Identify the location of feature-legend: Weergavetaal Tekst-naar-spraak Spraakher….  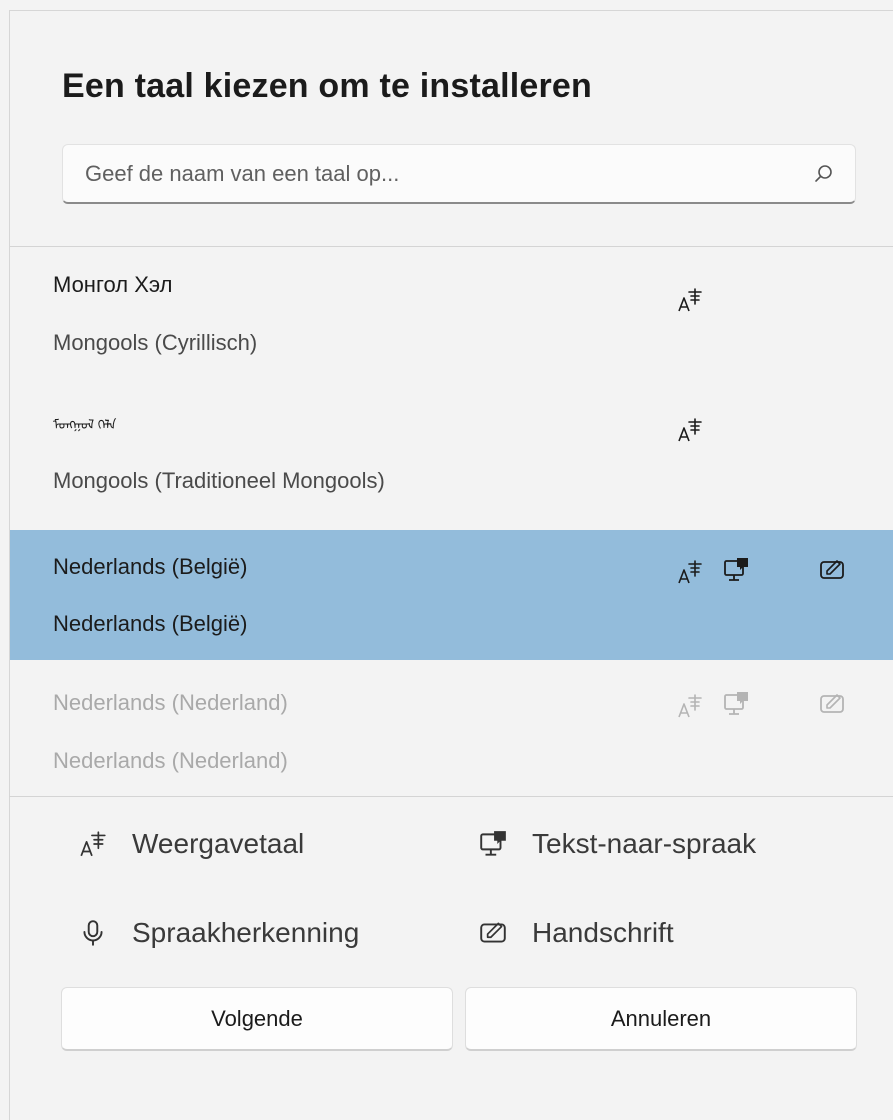
(472, 885).